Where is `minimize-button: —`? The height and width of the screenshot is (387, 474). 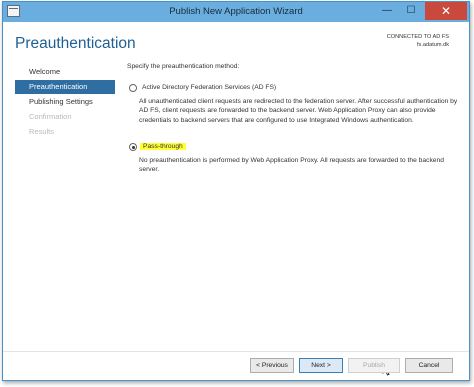 minimize-button: — is located at coordinates (387, 11).